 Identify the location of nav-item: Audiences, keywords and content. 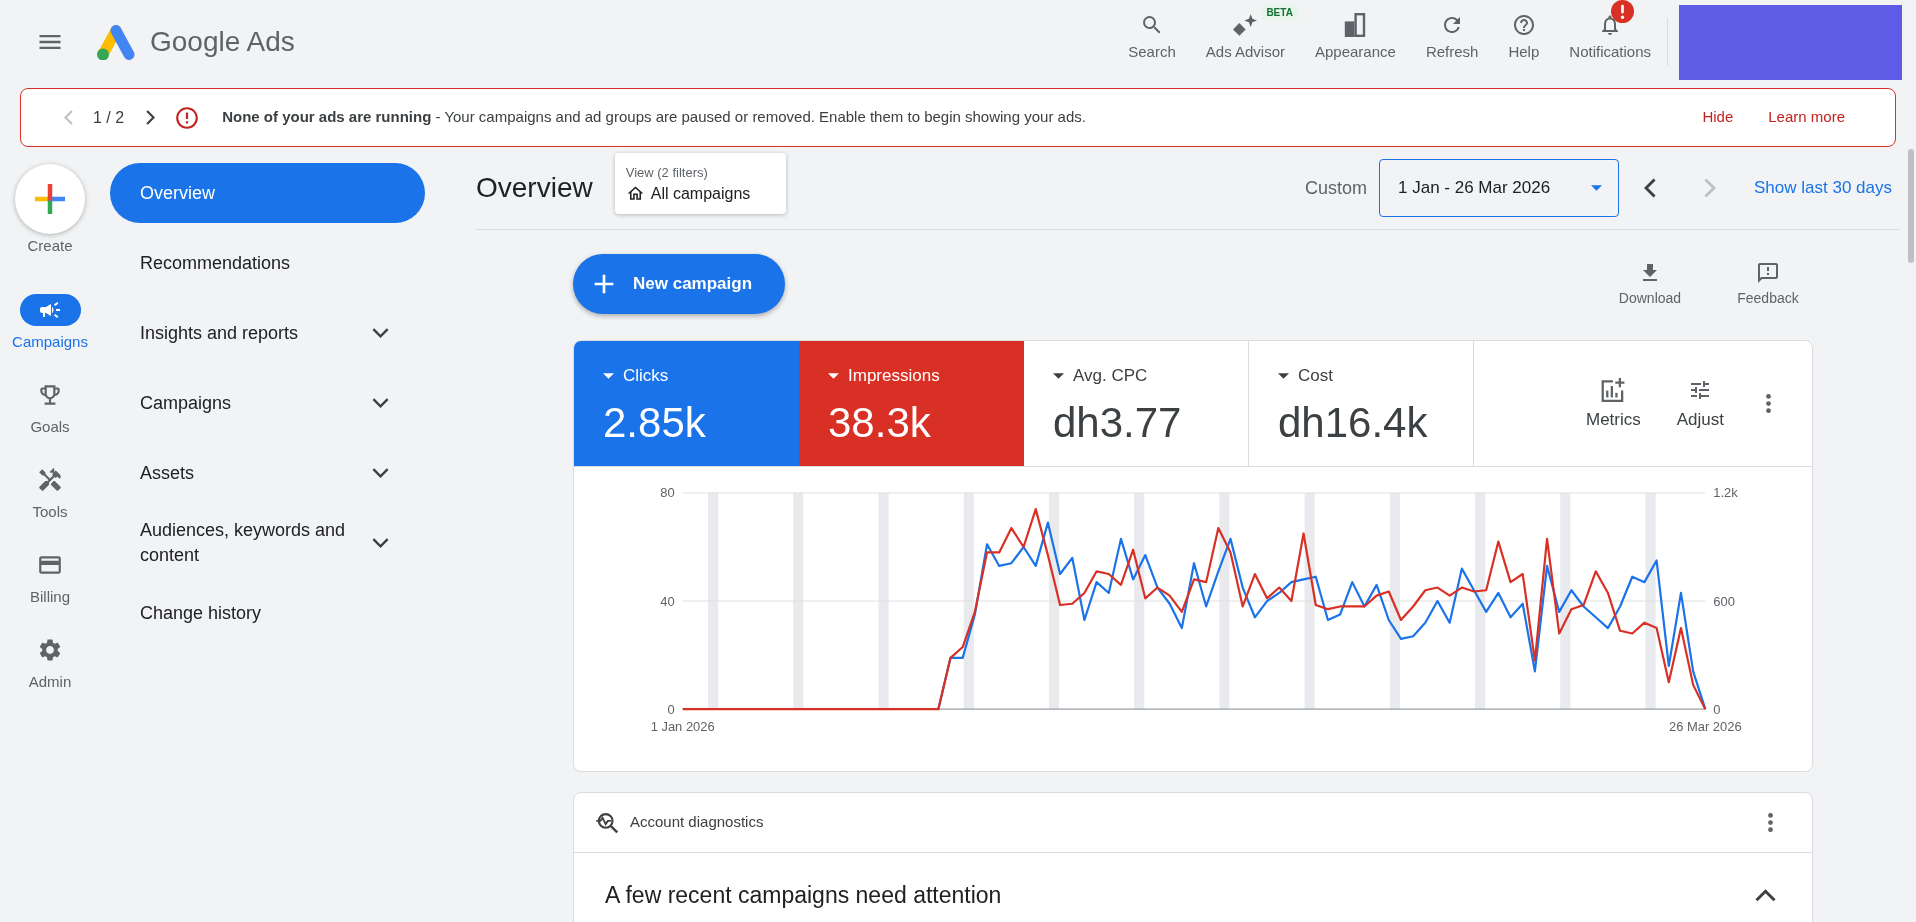
(267, 543).